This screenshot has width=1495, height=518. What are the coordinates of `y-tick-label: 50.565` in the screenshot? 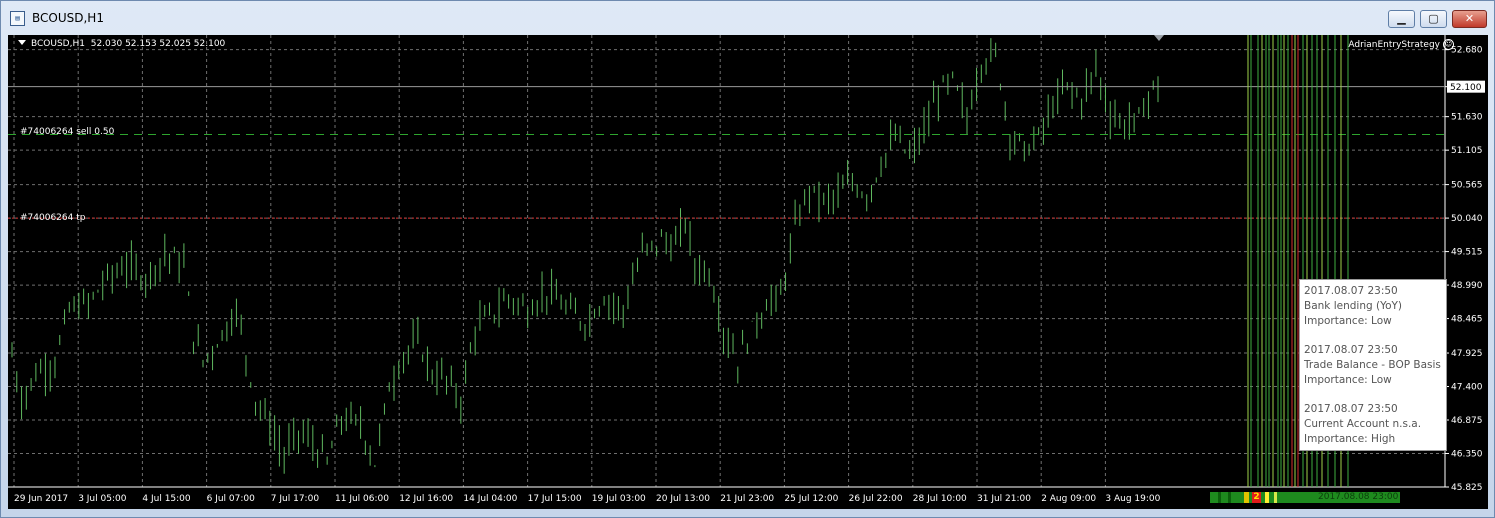 It's located at (1467, 186).